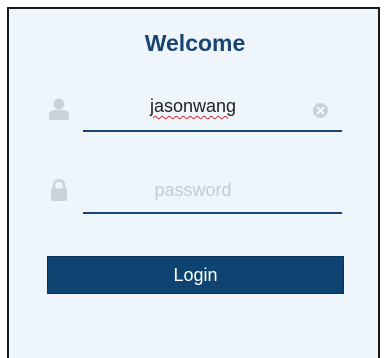 This screenshot has height=358, width=388. What do you see at coordinates (212, 131) in the screenshot?
I see `username-underline` at bounding box center [212, 131].